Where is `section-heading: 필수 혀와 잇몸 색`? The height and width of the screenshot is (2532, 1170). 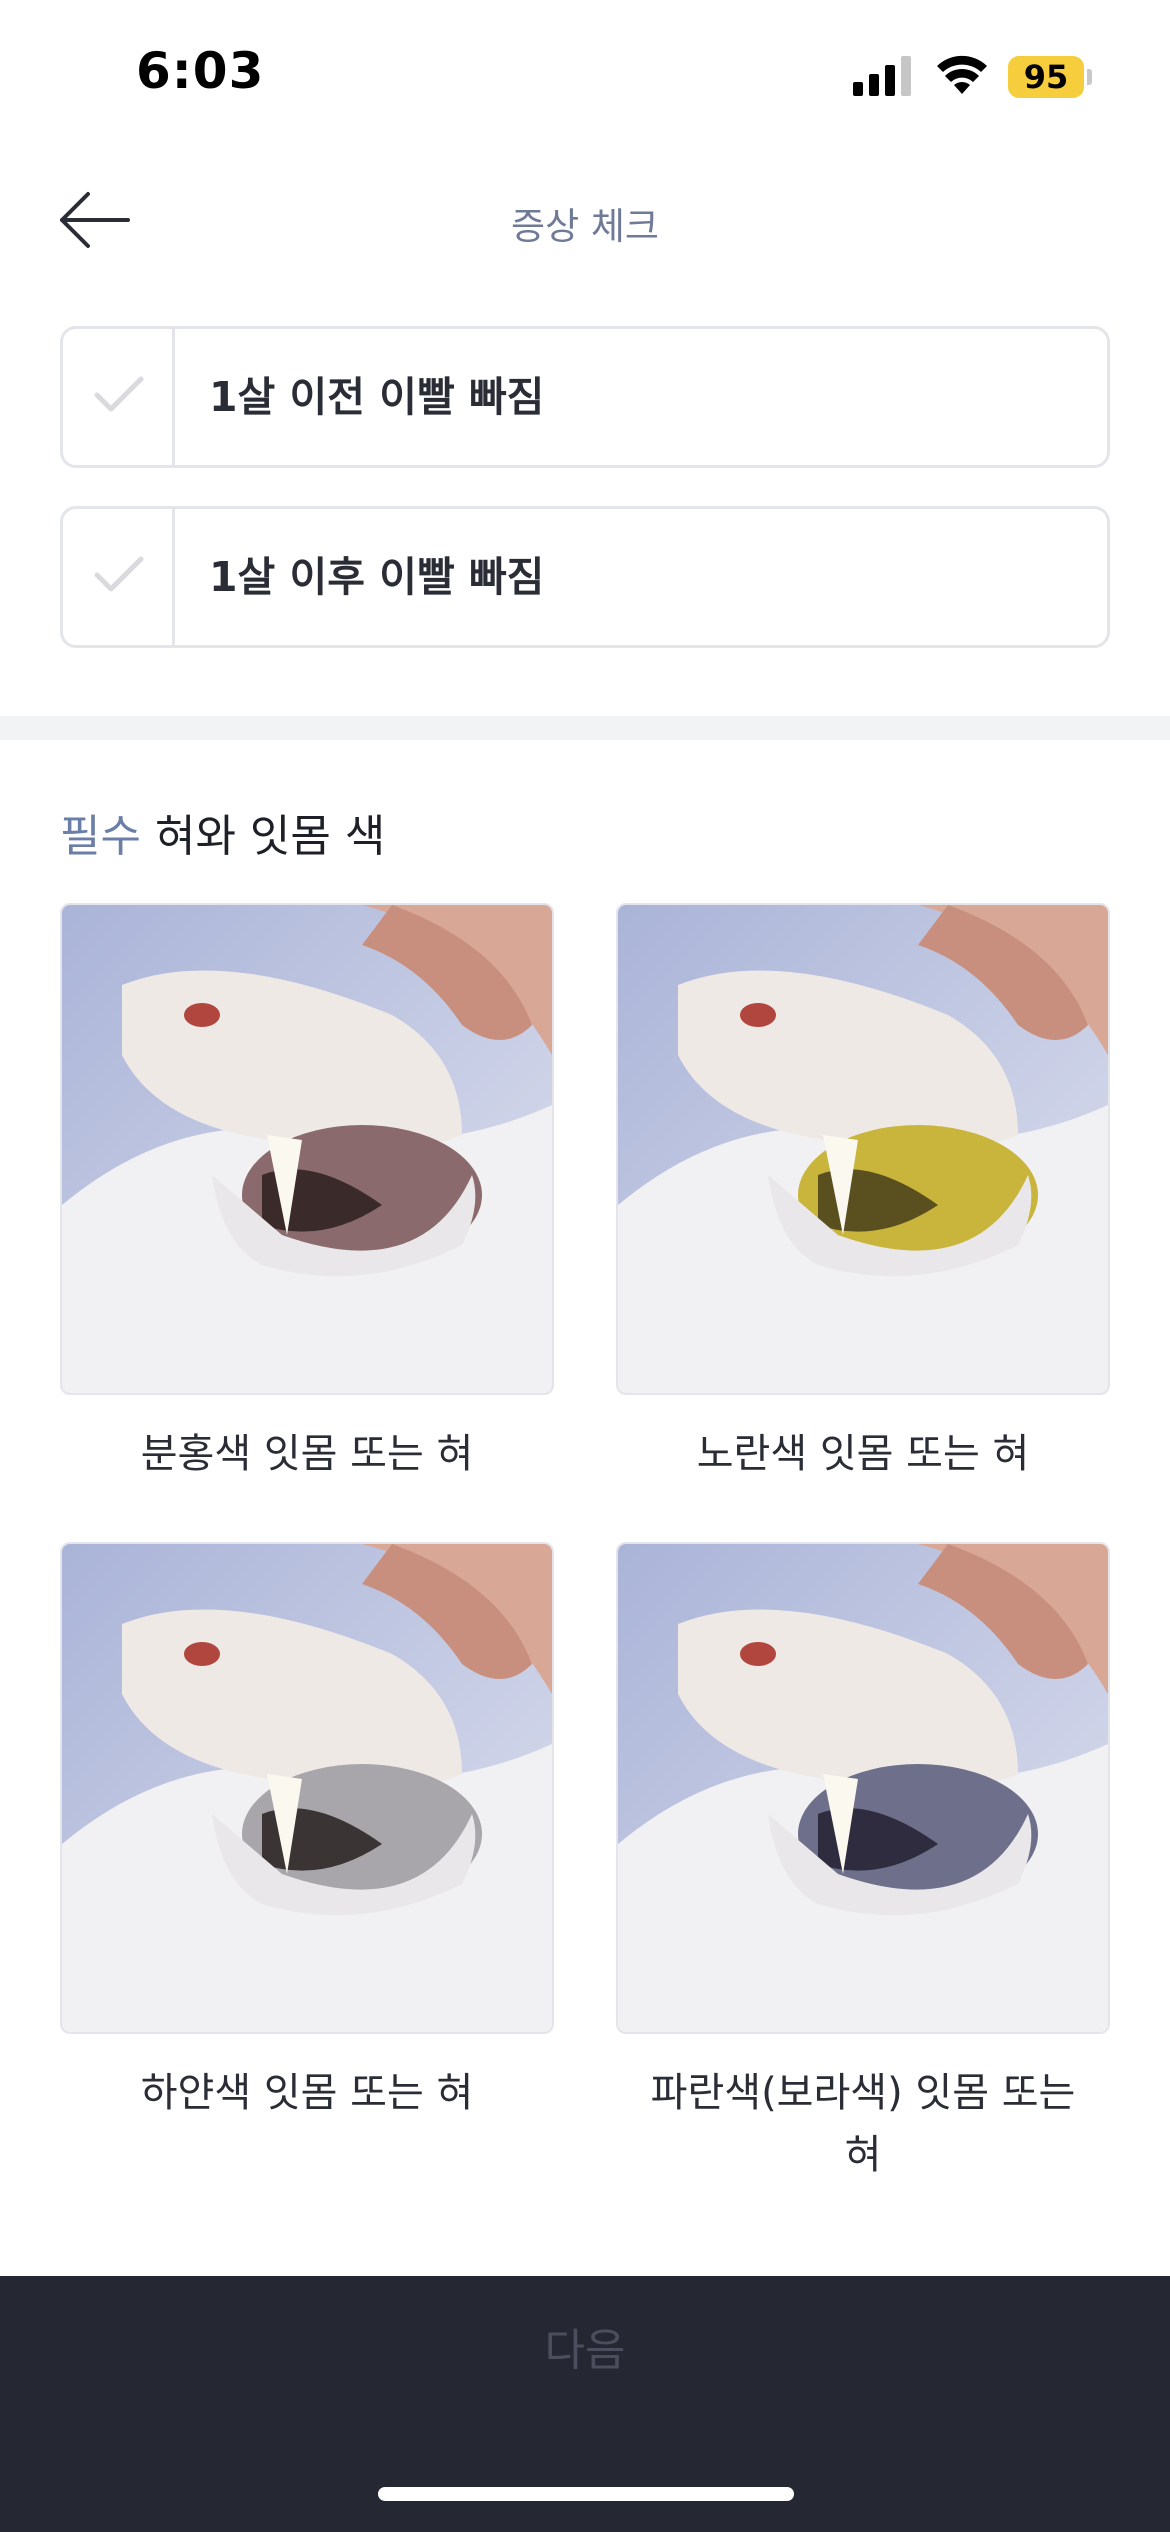
section-heading: 필수 혀와 잇몸 색 is located at coordinates (222, 832).